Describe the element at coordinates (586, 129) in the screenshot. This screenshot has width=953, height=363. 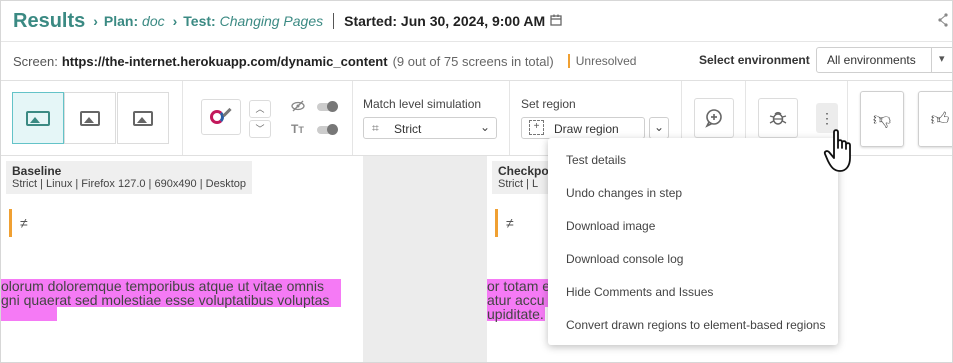
I see `draw-region-value: Draw region` at that location.